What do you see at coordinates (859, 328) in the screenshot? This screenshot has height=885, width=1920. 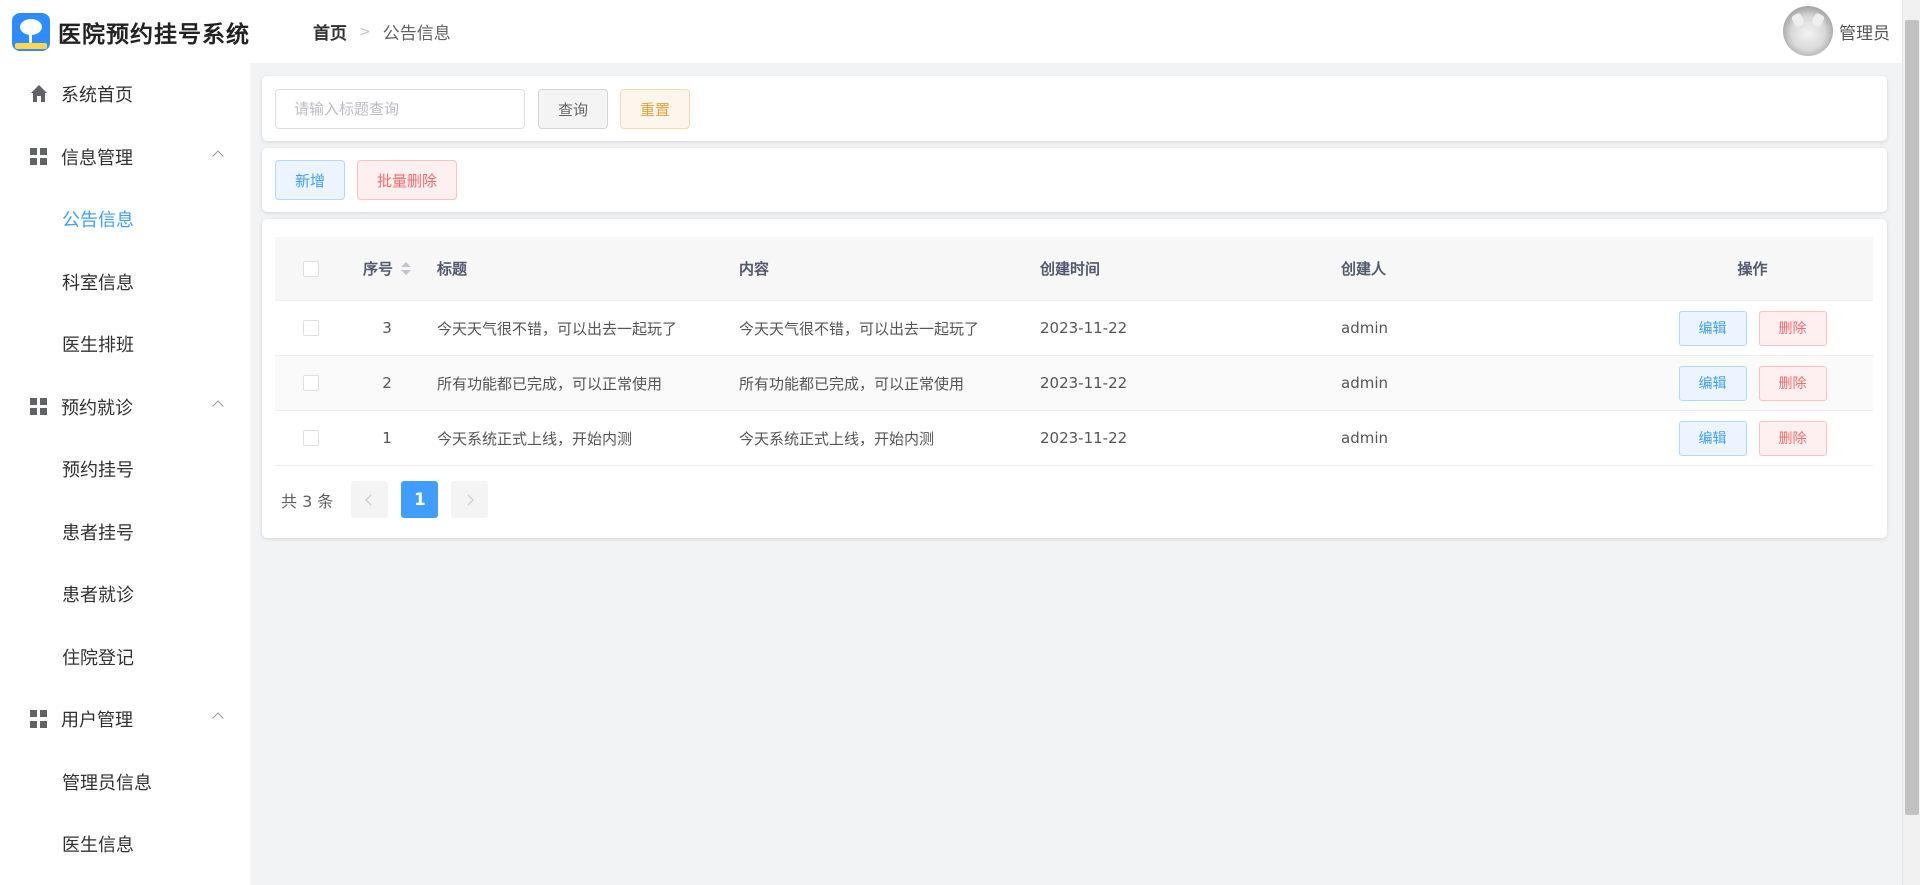 I see `cell-content: 今天天气很不错，可以出去一起玩了` at bounding box center [859, 328].